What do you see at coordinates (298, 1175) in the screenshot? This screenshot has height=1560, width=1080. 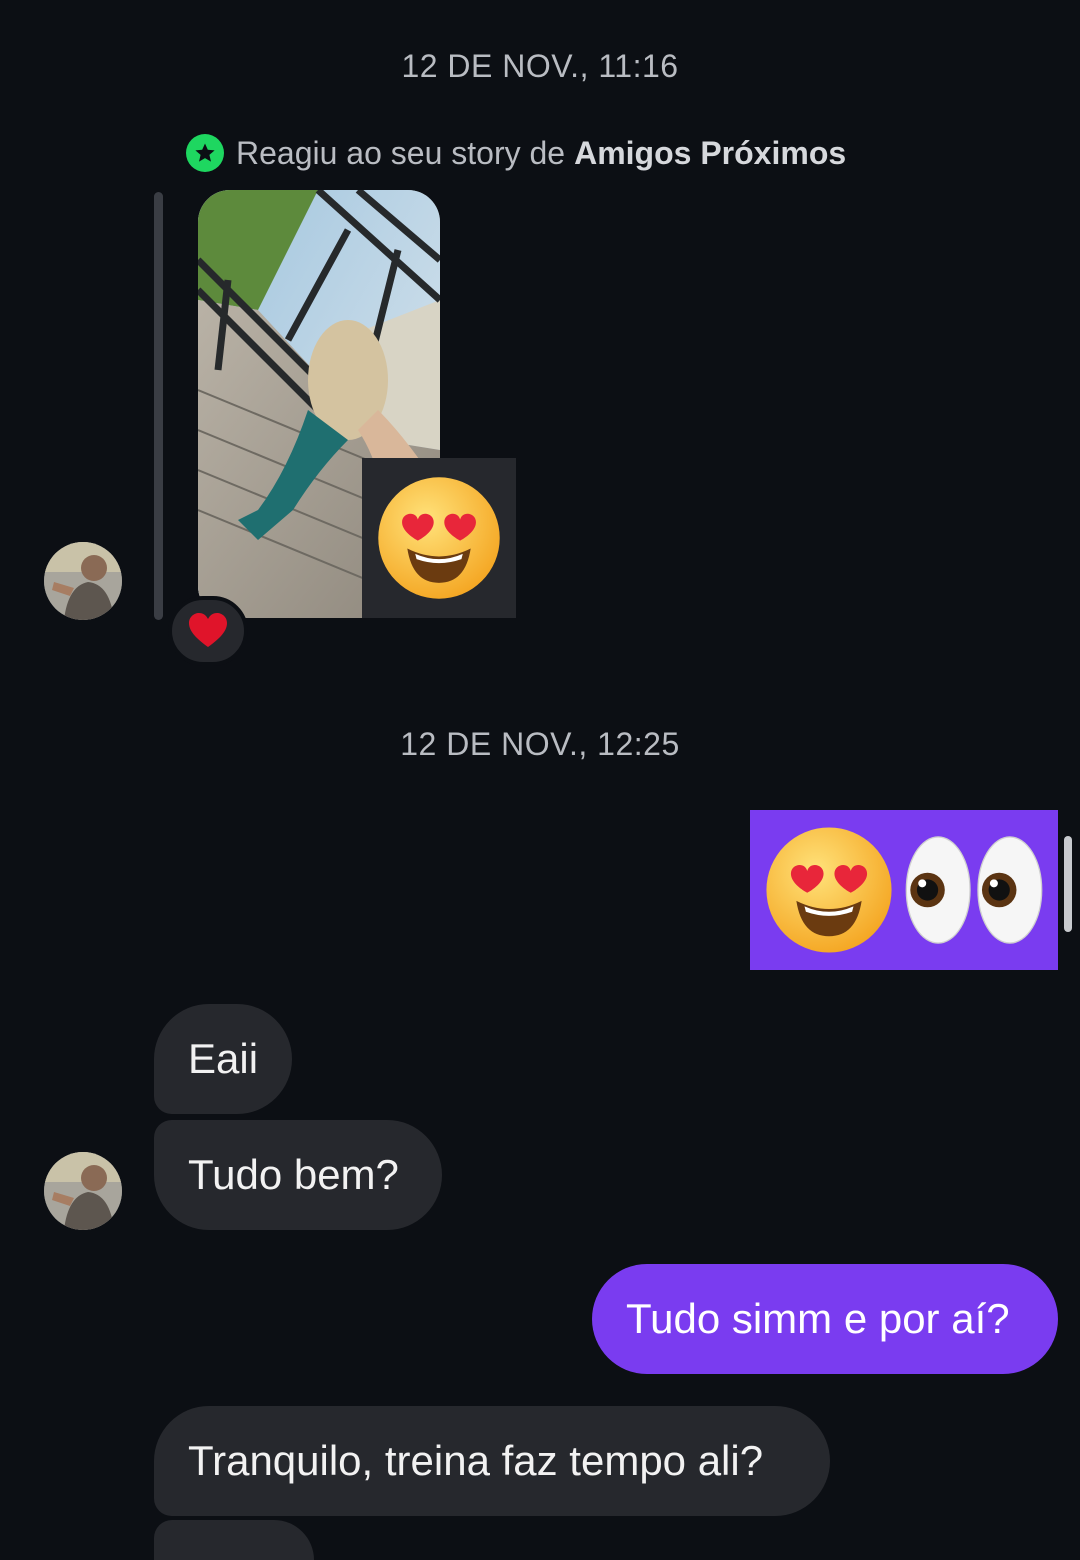 I see `received-message: Tudo bem?` at bounding box center [298, 1175].